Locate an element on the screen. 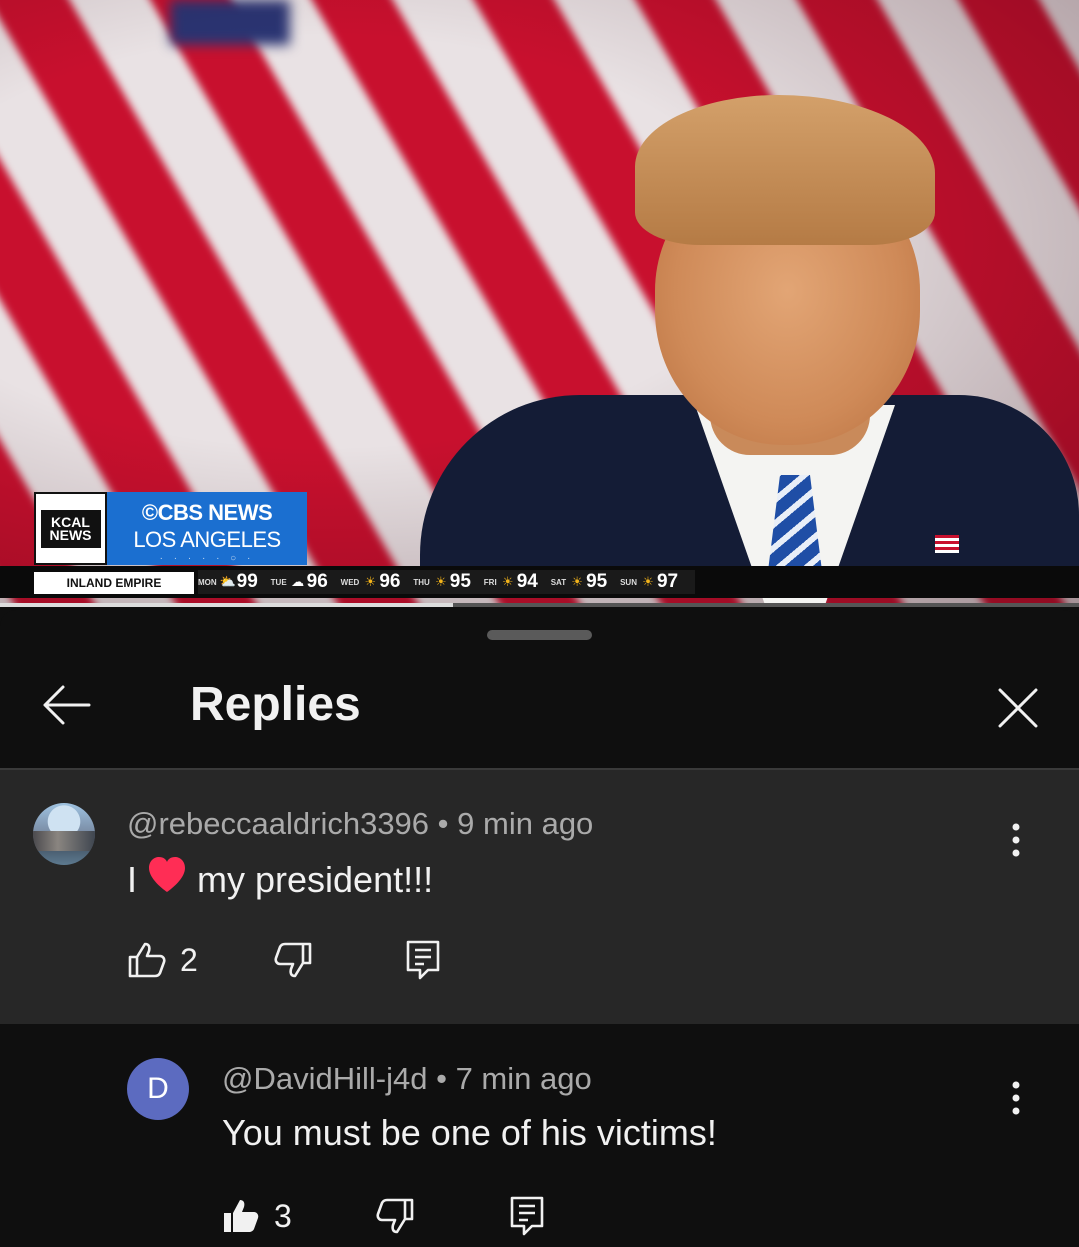 The height and width of the screenshot is (1247, 1079). like-button: 3 is located at coordinates (257, 1216).